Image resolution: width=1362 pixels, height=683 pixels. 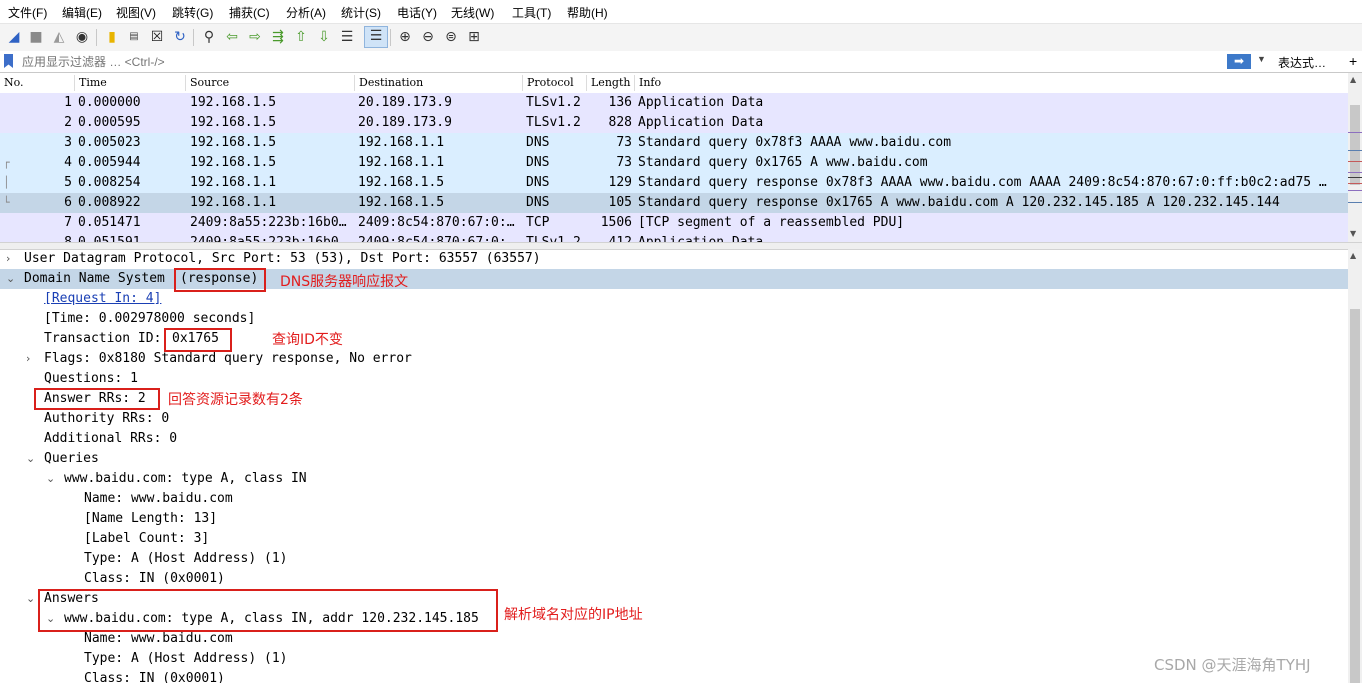 I want to click on menu-tools: 工具(T), so click(x=531, y=12).